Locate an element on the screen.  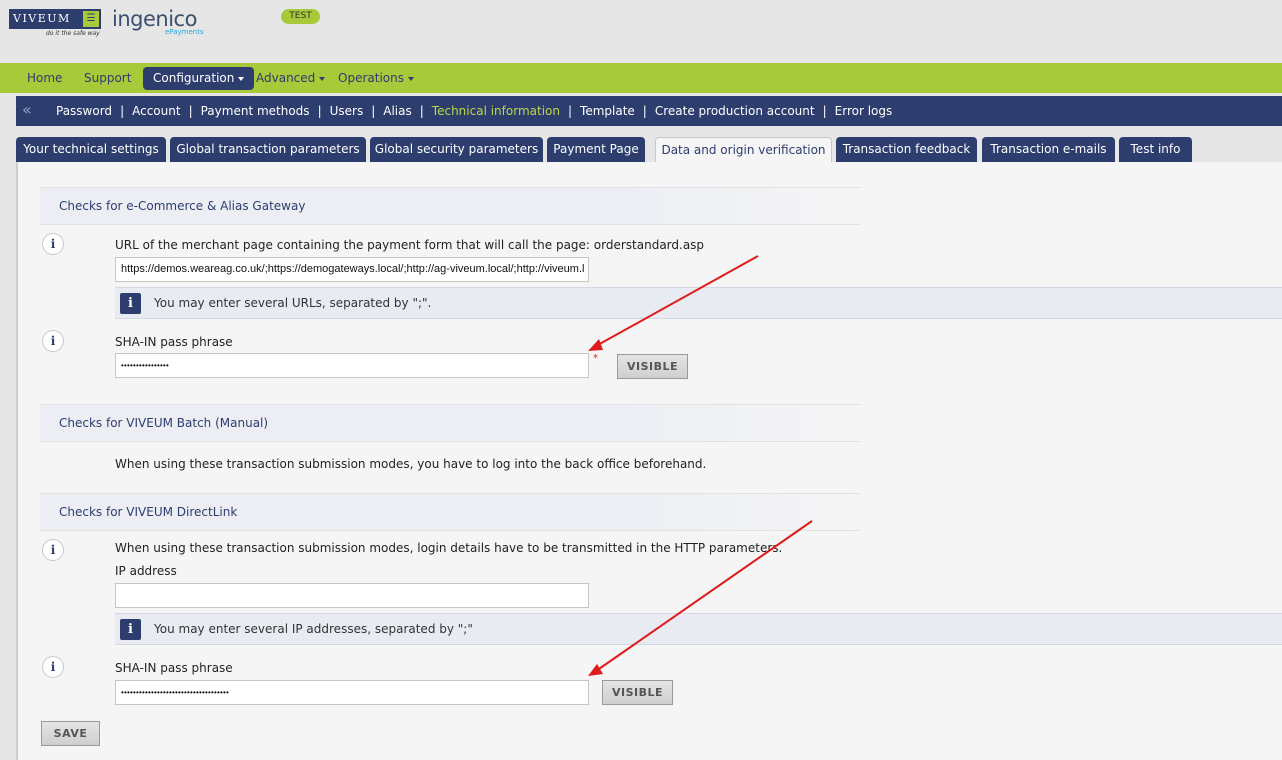
section-ecommerce-heading: Checks for e-Commerce & Alias Gateway is located at coordinates (450, 206).